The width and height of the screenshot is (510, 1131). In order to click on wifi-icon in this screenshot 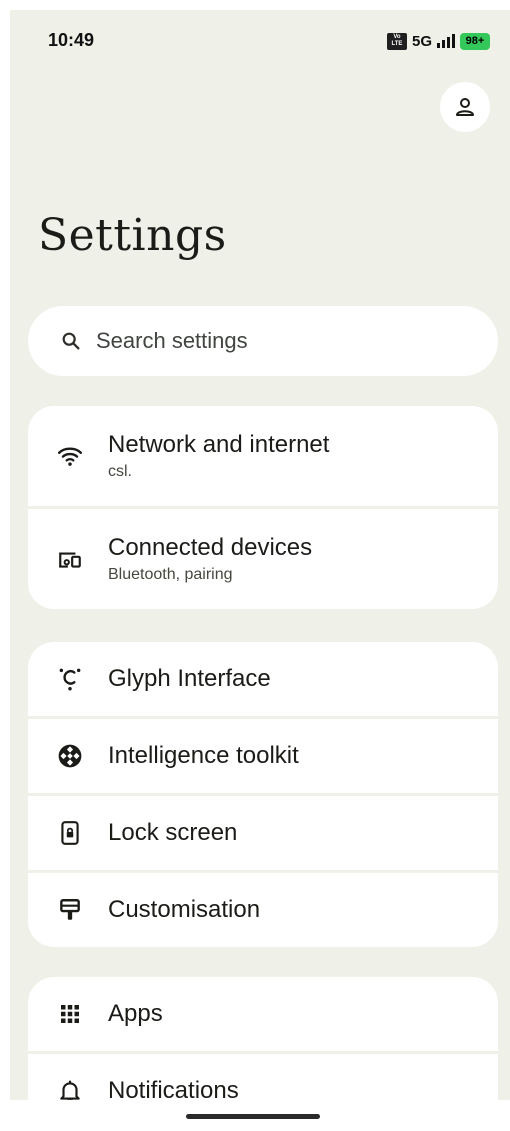, I will do `click(70, 456)`.